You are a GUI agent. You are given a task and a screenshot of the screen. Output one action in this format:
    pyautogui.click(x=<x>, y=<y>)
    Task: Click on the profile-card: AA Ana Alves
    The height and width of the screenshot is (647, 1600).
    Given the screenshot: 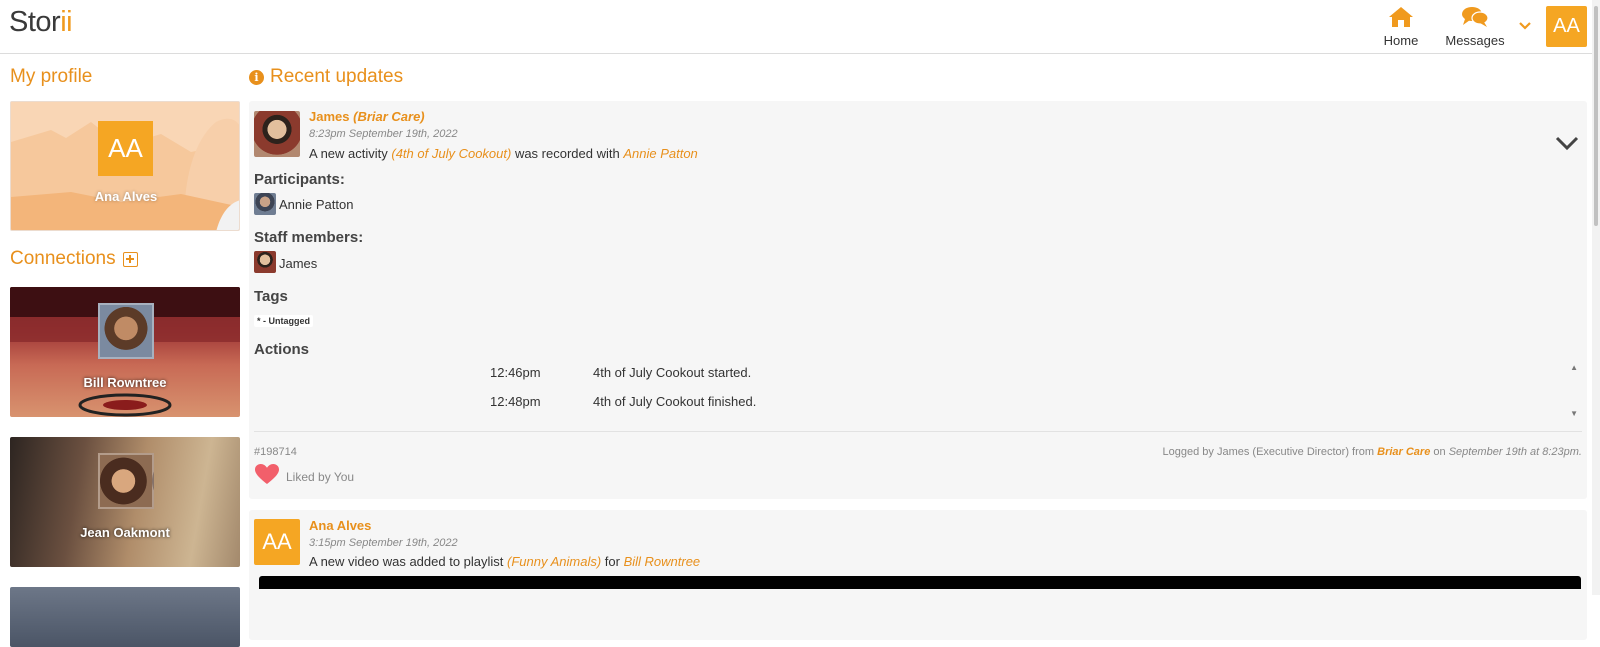 What is the action you would take?
    pyautogui.click(x=125, y=166)
    